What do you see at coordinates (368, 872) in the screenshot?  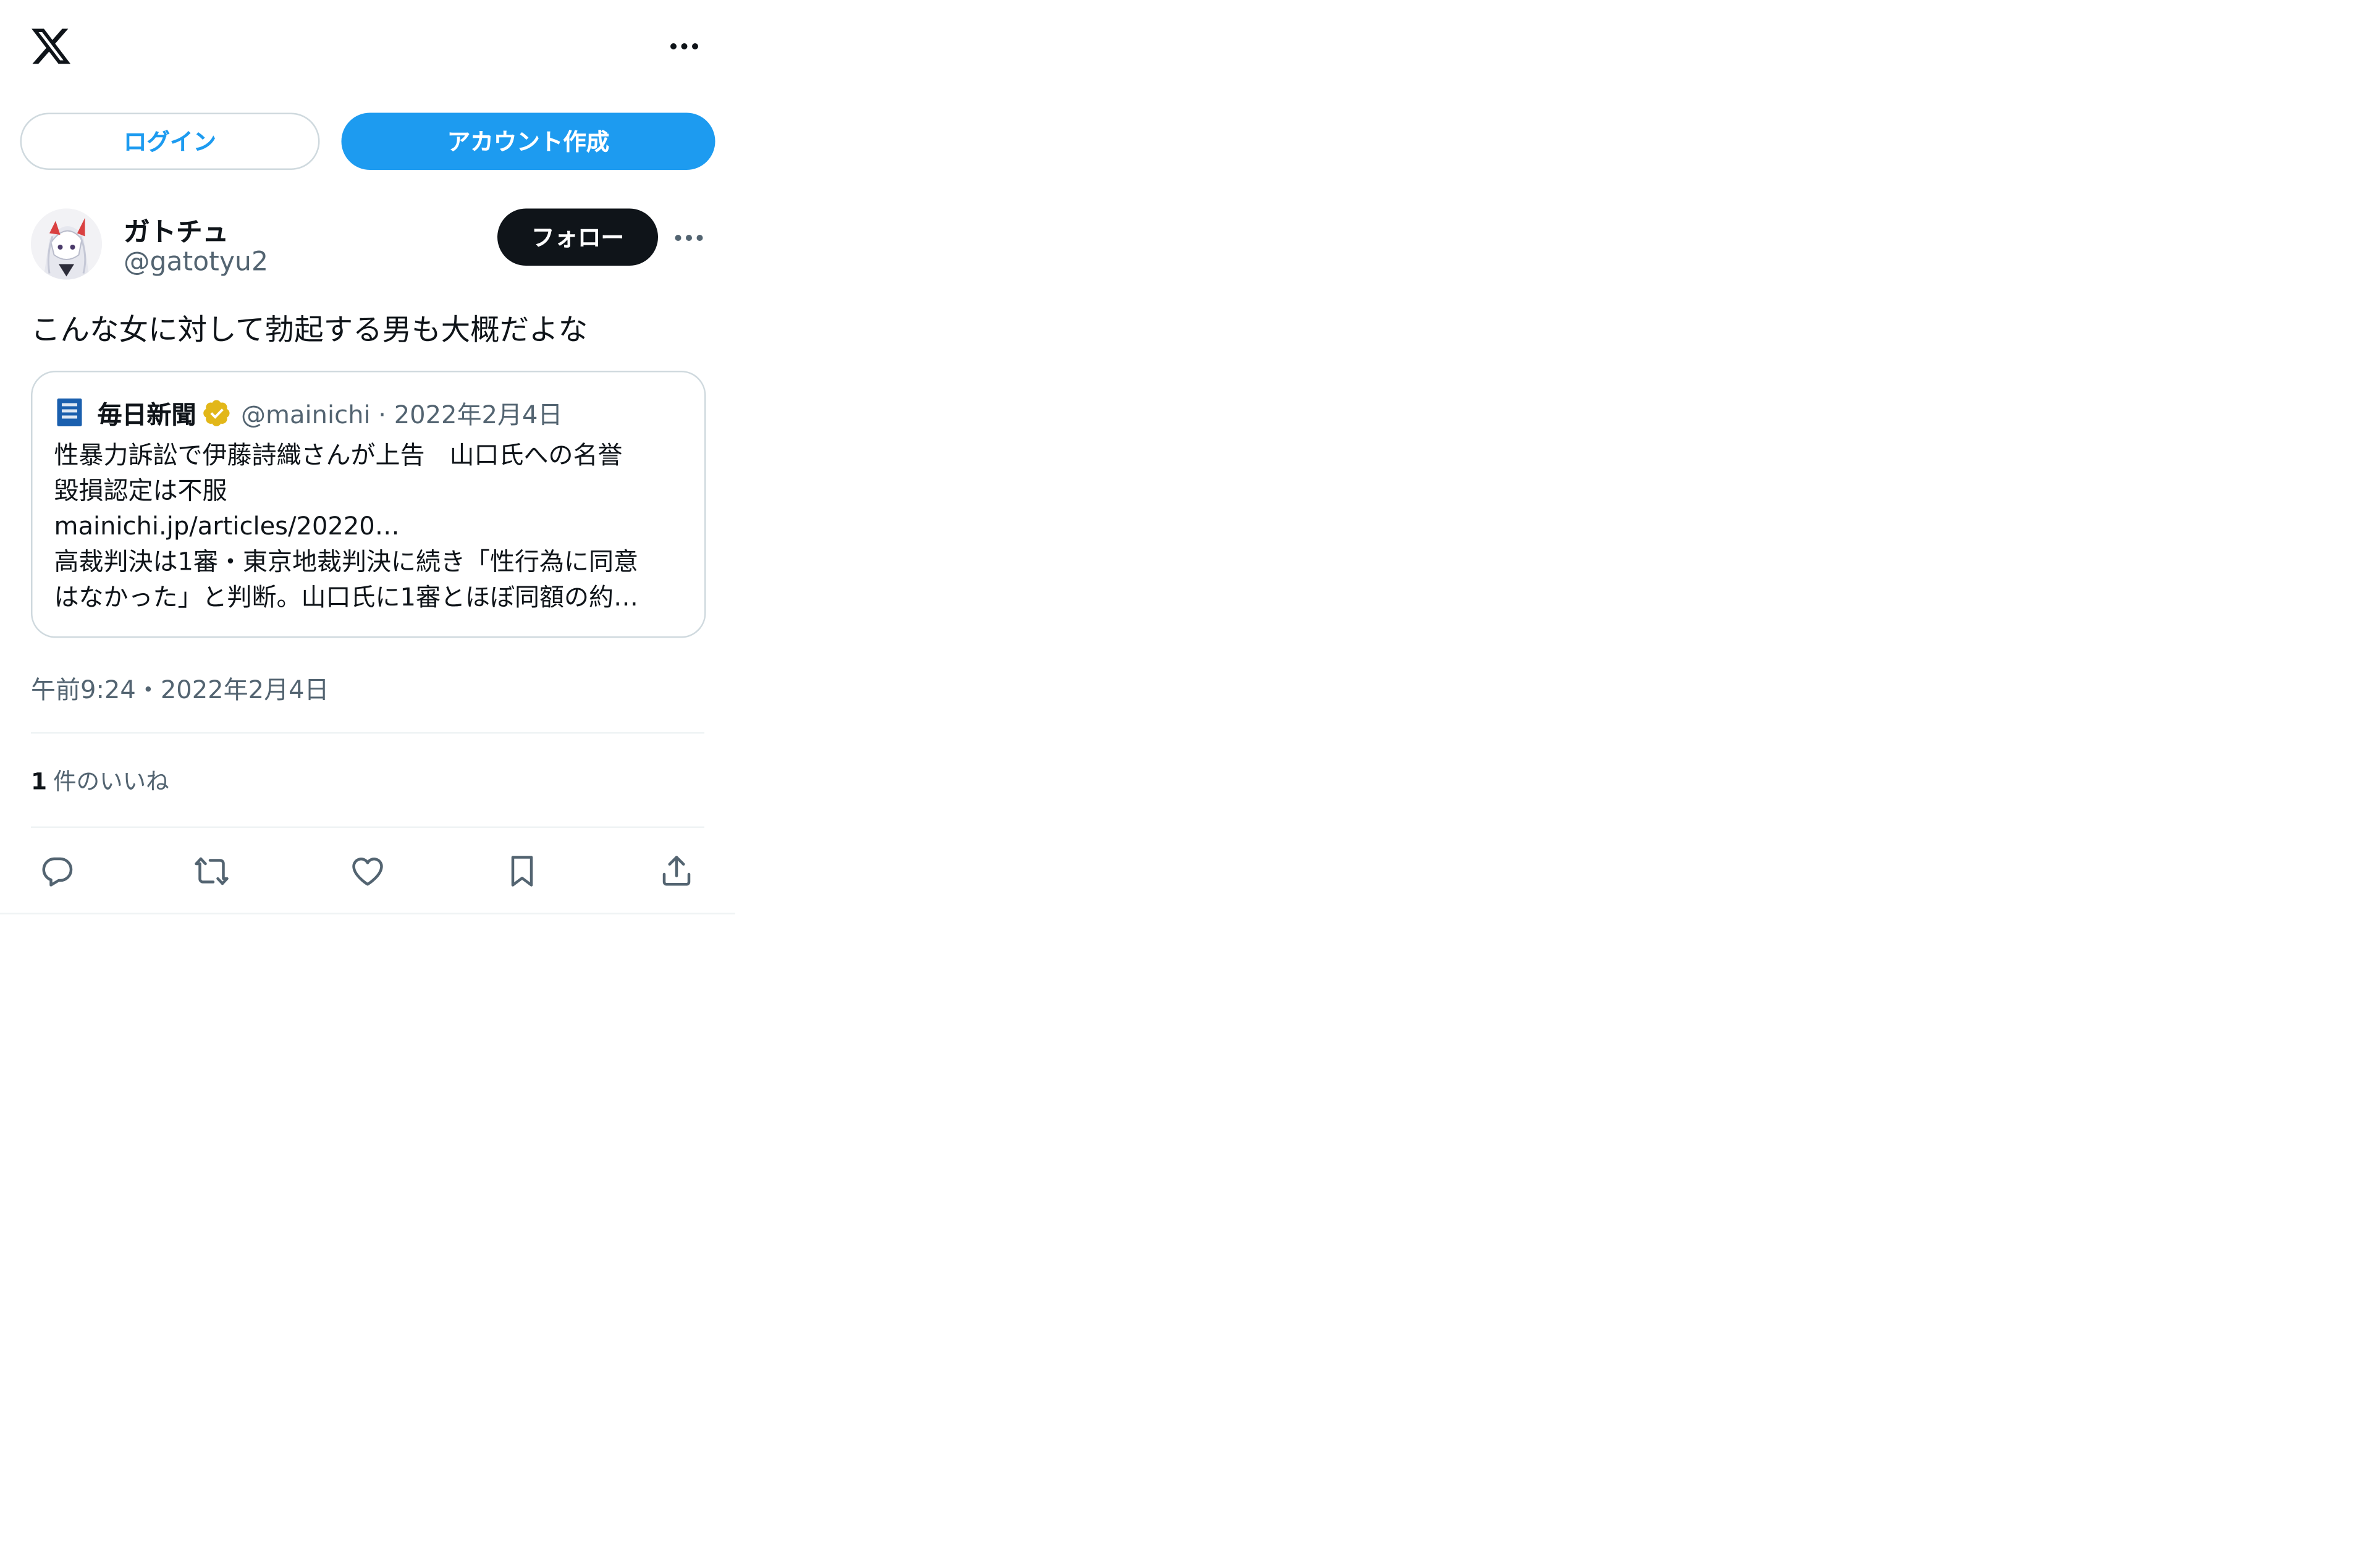 I see `like-icon` at bounding box center [368, 872].